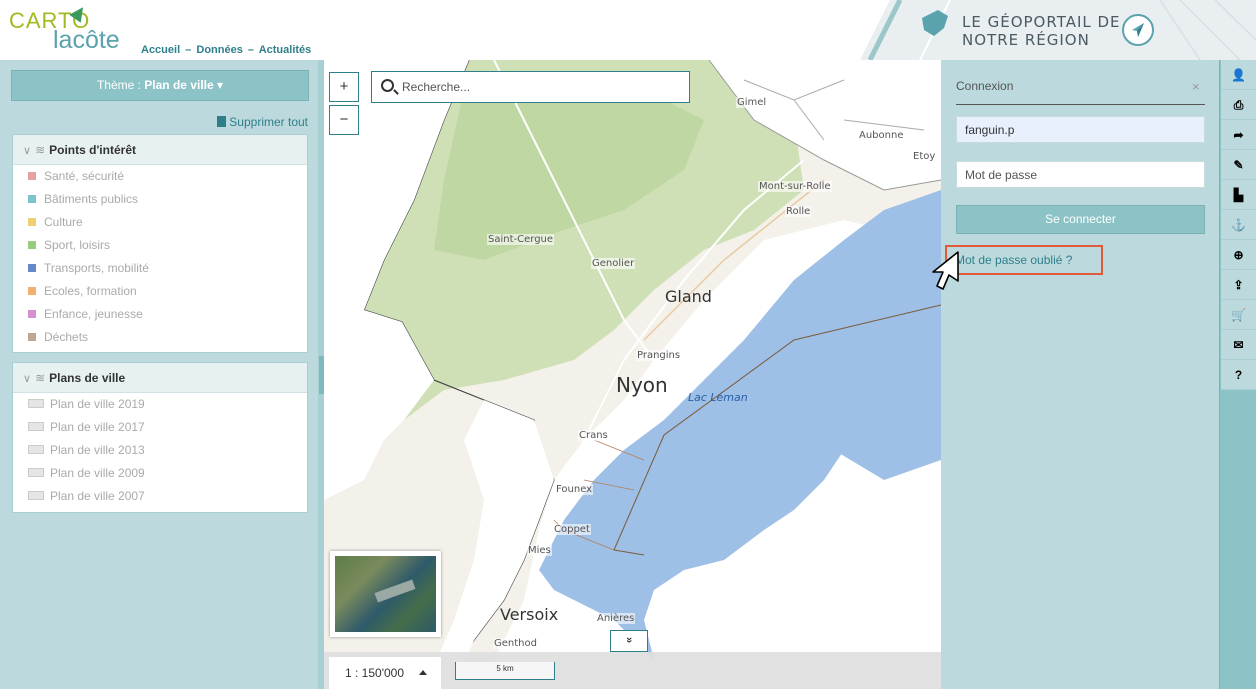 Image resolution: width=1256 pixels, height=689 pixels. Describe the element at coordinates (93, 314) in the screenshot. I see `layer-item-label: Enfance, jeunesse` at that location.